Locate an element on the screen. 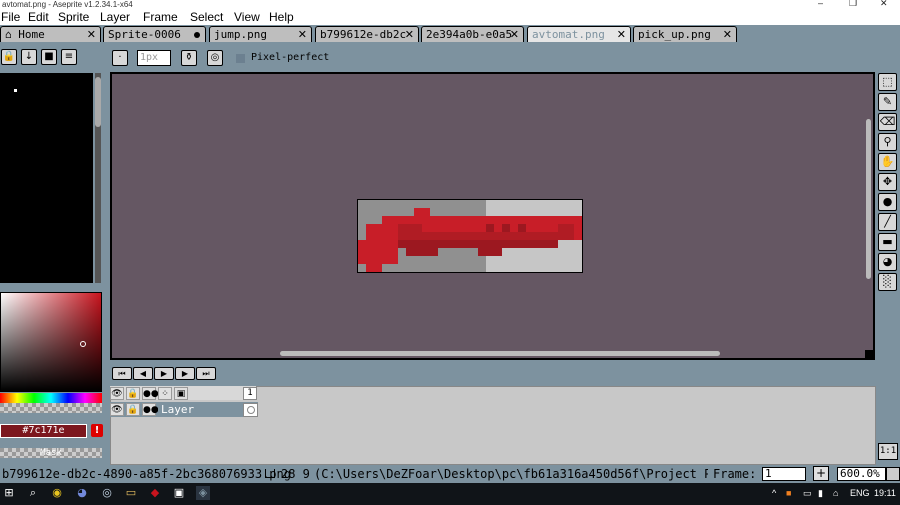 The height and width of the screenshot is (505, 900). battery-icon: ▮ is located at coordinates (820, 493).